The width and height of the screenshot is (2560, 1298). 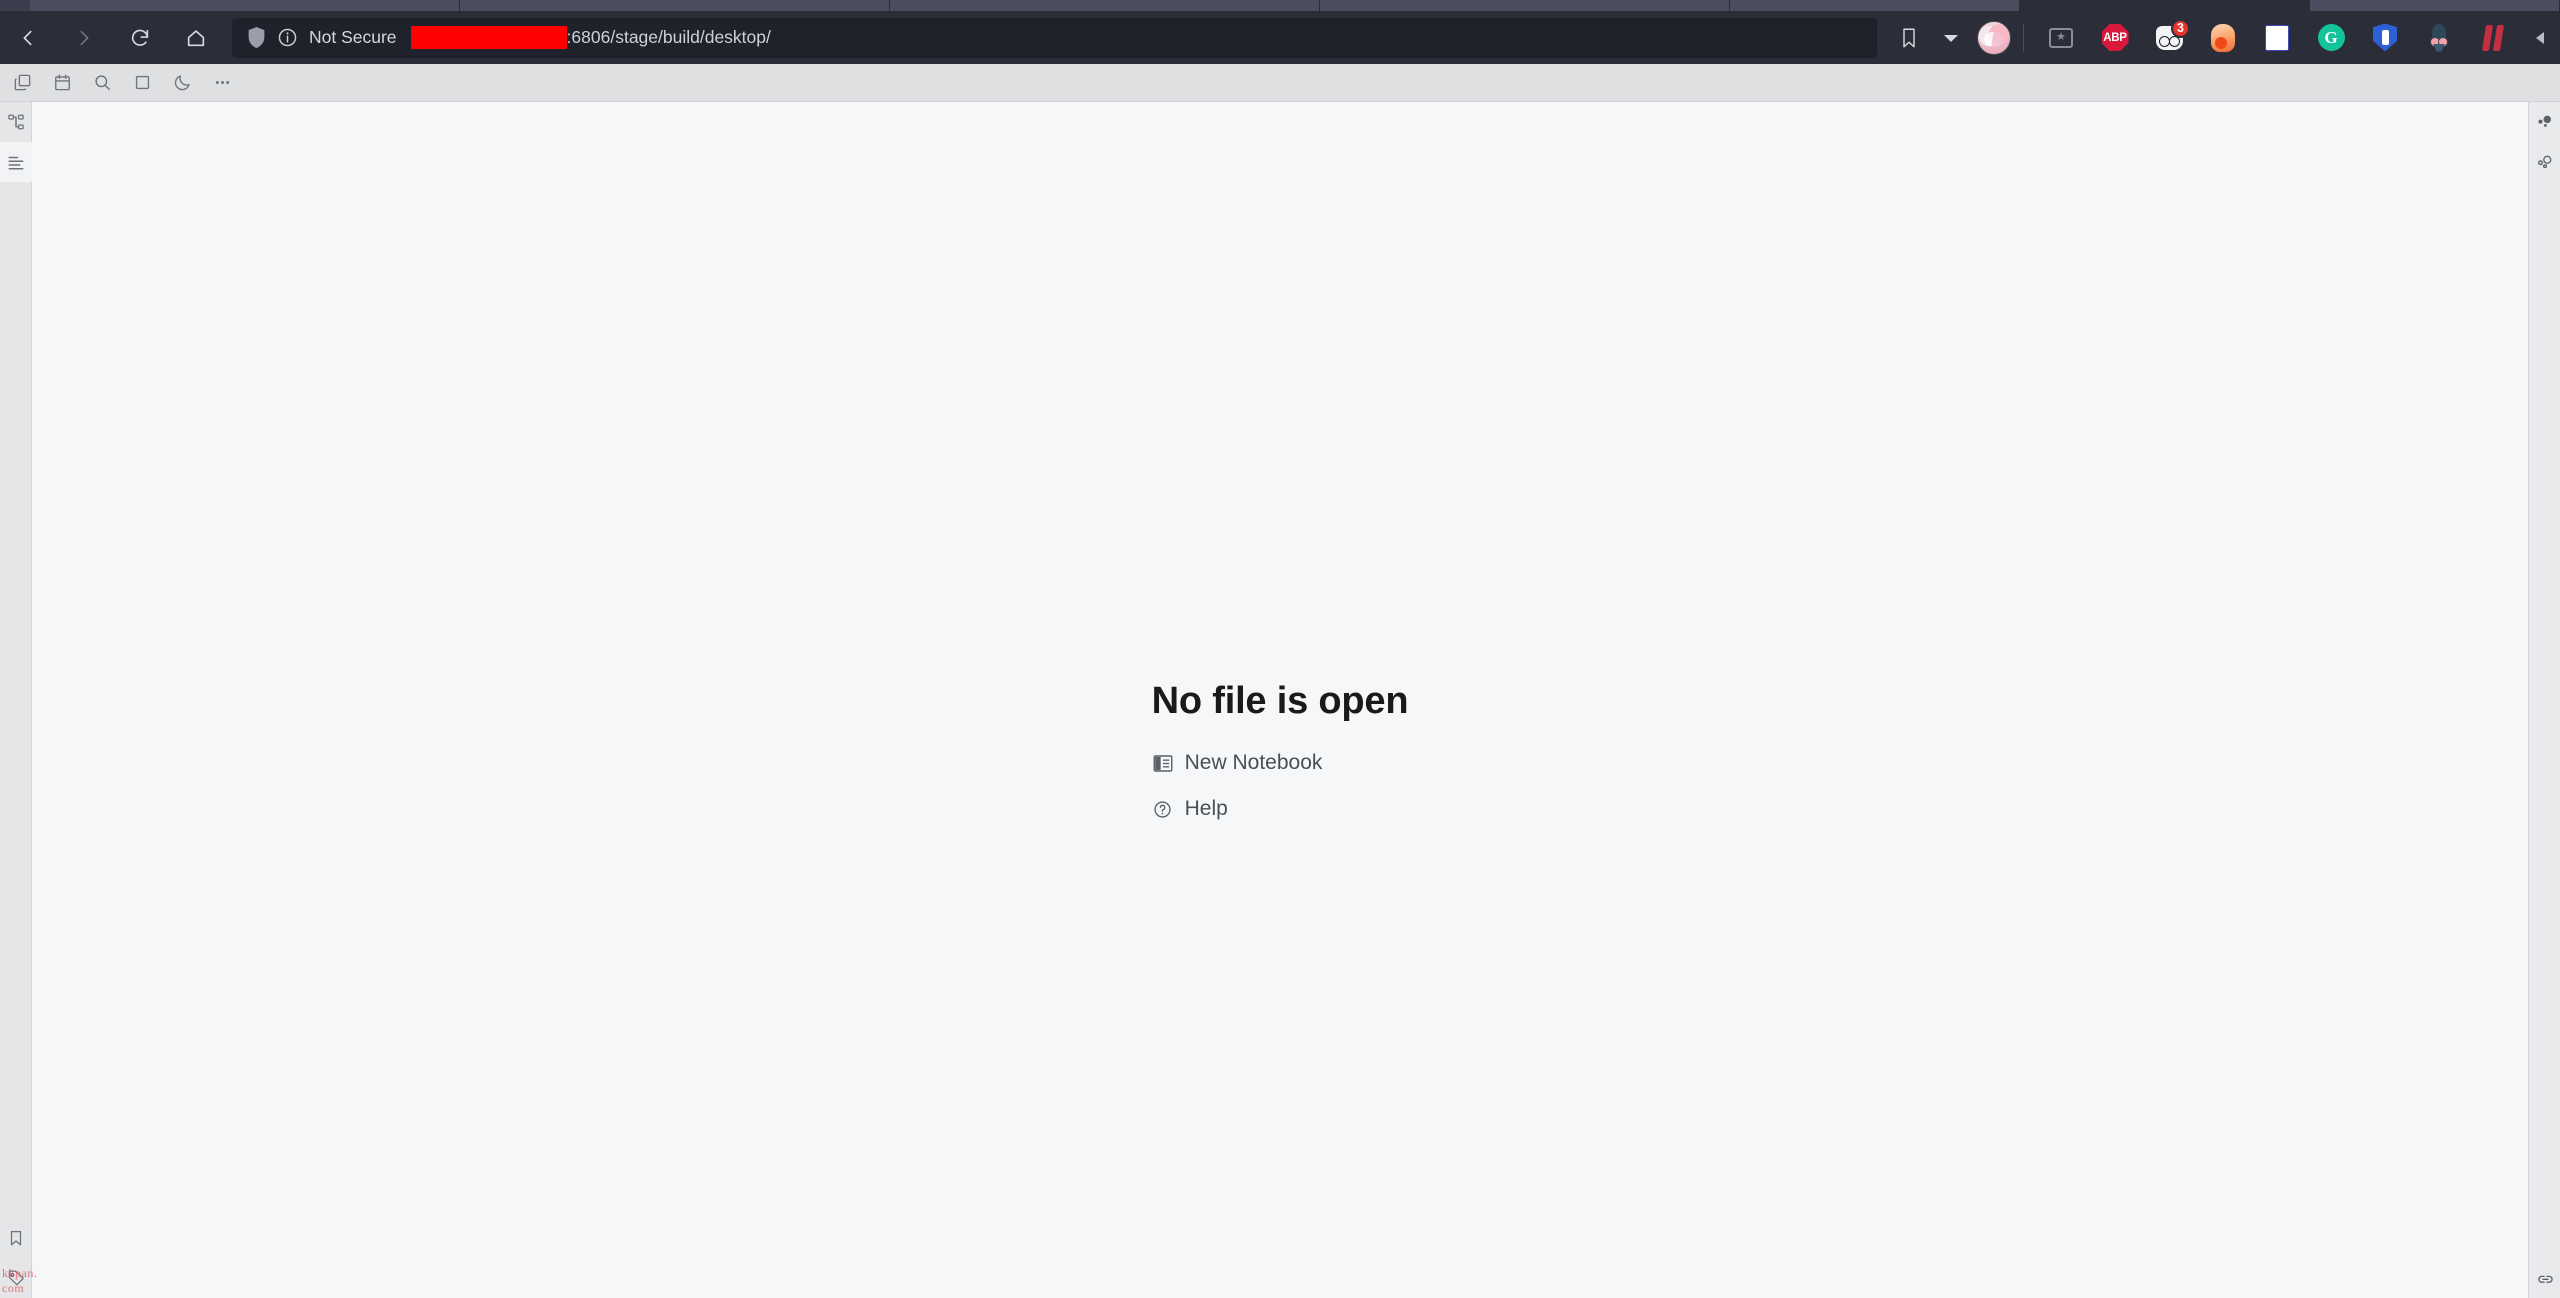 I want to click on sidebar-item-outline, so click(x=16, y=162).